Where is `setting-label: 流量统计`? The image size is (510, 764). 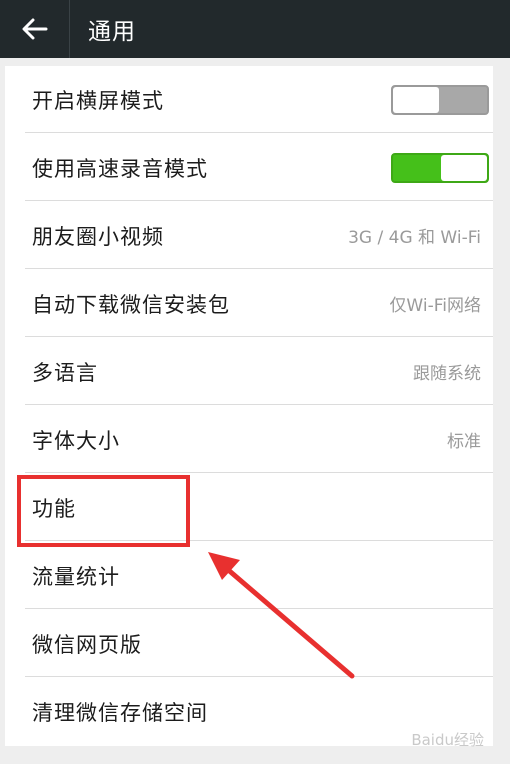 setting-label: 流量统计 is located at coordinates (76, 576).